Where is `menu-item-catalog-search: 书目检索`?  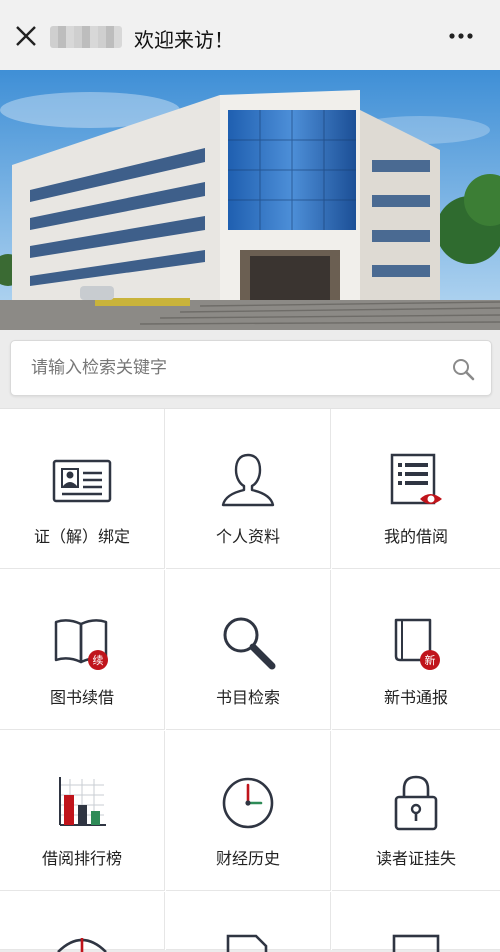
menu-item-catalog-search: 书目检索 is located at coordinates (248, 650).